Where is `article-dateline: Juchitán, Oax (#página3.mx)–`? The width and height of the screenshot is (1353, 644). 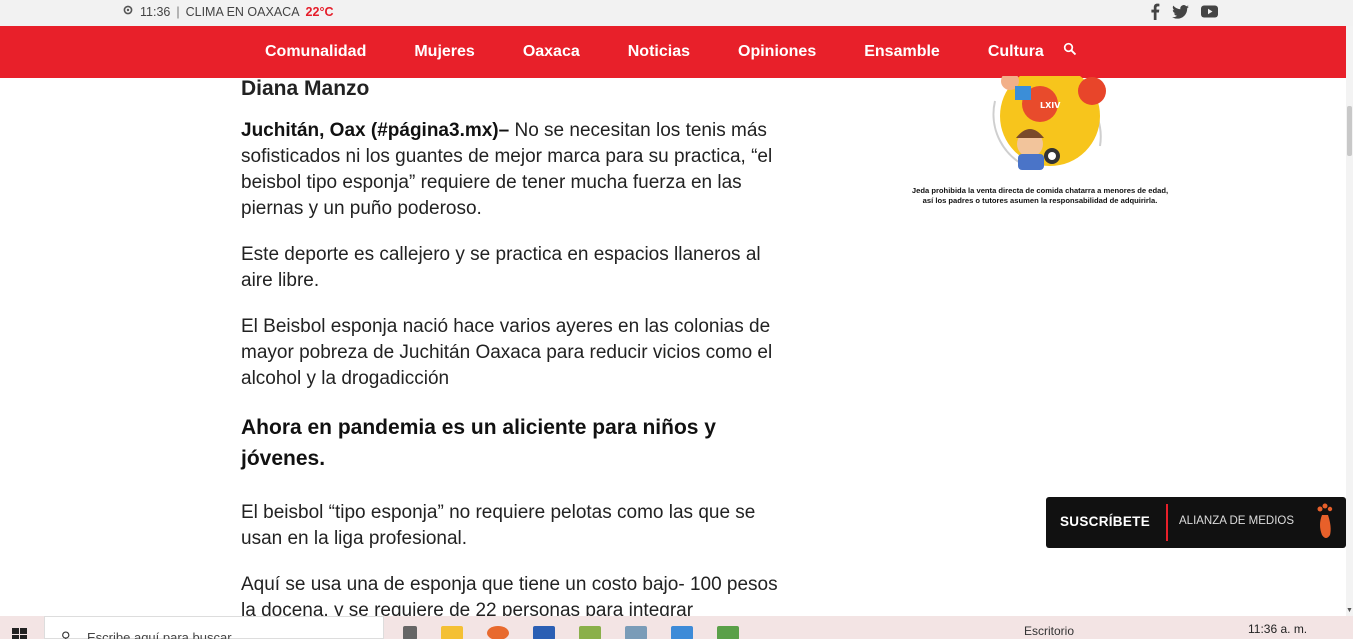
article-dateline: Juchitán, Oax (#página3.mx)– is located at coordinates (375, 130).